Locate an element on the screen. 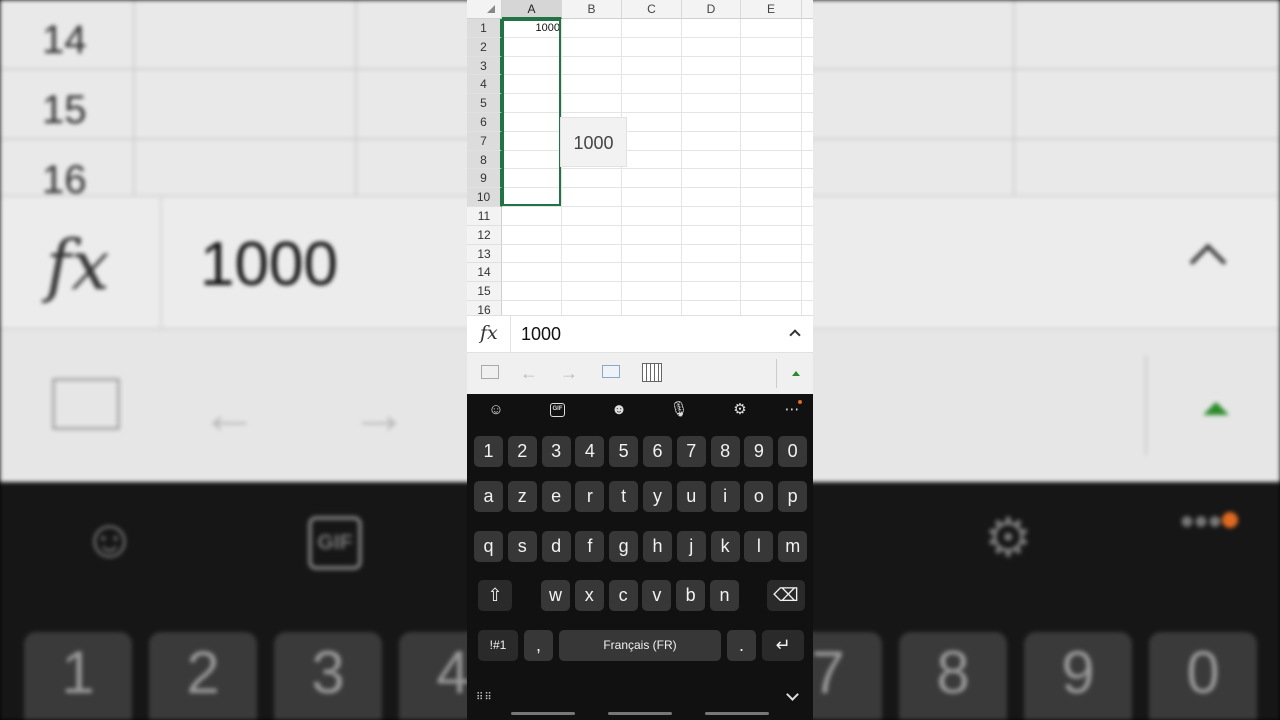 This screenshot has height=720, width=1280. key-c: c is located at coordinates (623, 595).